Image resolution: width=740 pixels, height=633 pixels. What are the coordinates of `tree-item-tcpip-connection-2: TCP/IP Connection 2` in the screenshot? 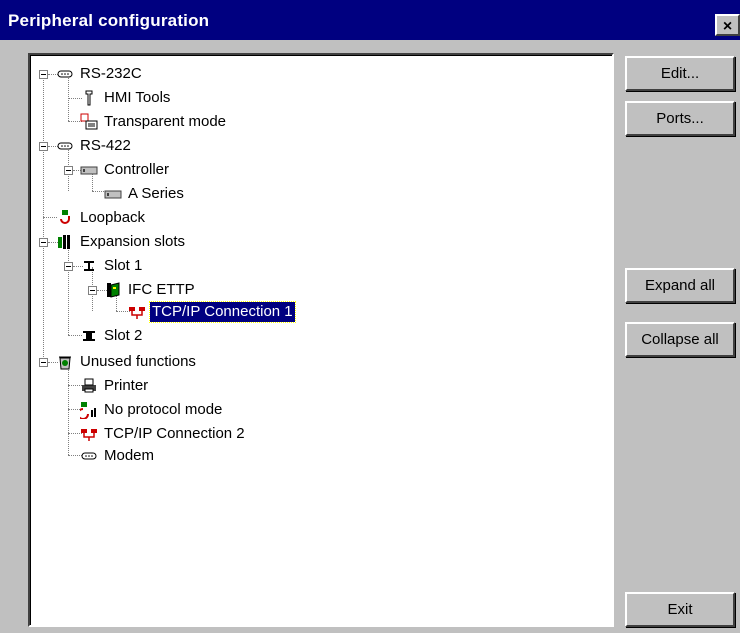 It's located at (163, 434).